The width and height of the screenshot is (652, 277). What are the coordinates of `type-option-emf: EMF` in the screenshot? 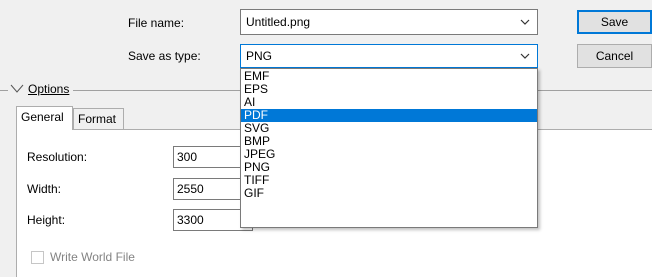 It's located at (389, 76).